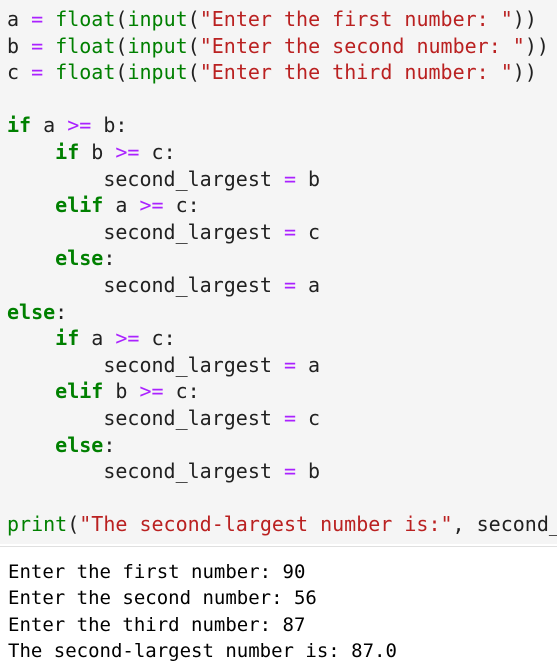 The image size is (557, 672). I want to click on code-token: b:, so click(109, 125).